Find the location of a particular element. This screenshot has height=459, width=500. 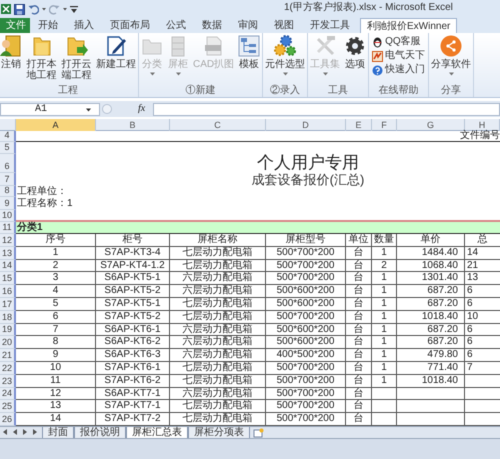

ribbon-button: 选项 is located at coordinates (355, 52).